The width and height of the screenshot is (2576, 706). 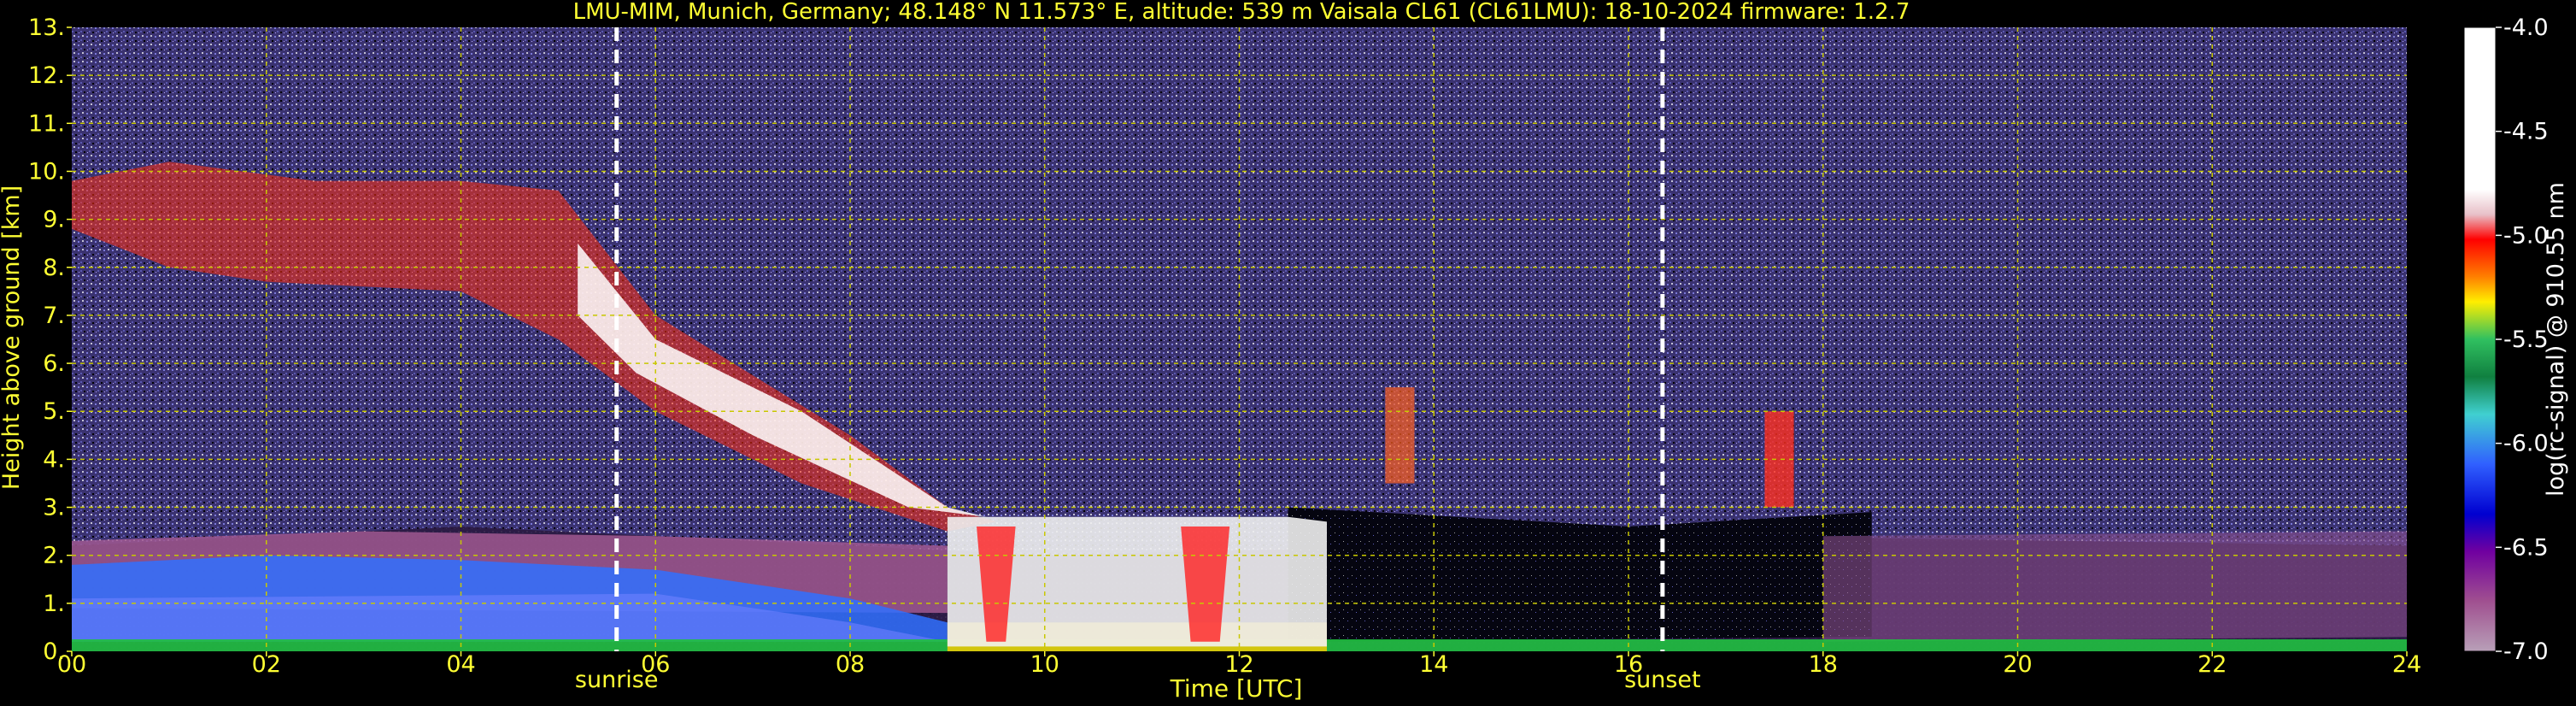 What do you see at coordinates (54, 459) in the screenshot?
I see `y-tick-label: 4.` at bounding box center [54, 459].